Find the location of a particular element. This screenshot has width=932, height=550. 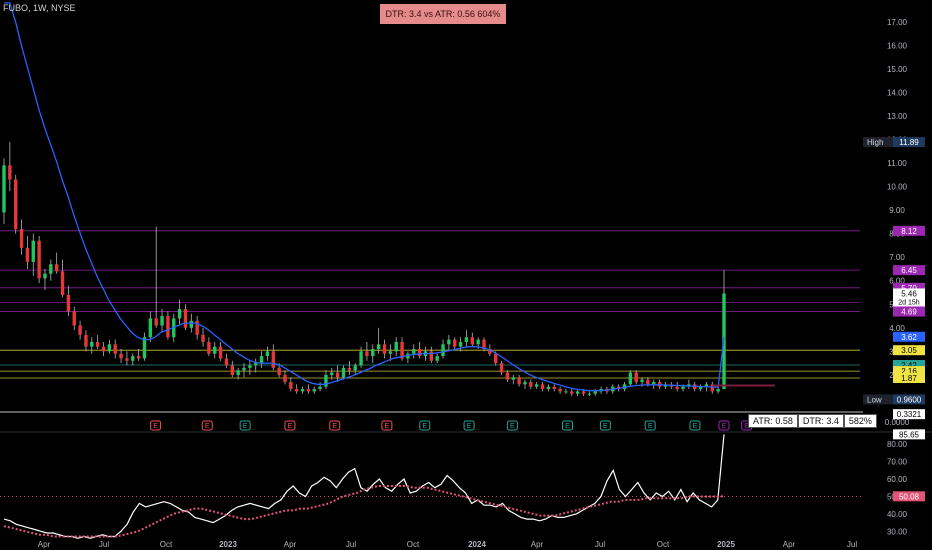

price-label-value: 1.87 is located at coordinates (909, 378).